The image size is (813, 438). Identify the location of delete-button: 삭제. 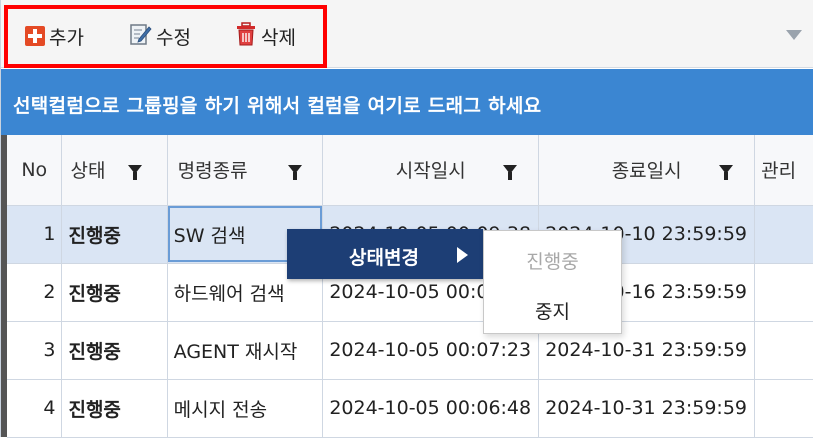
(265, 36).